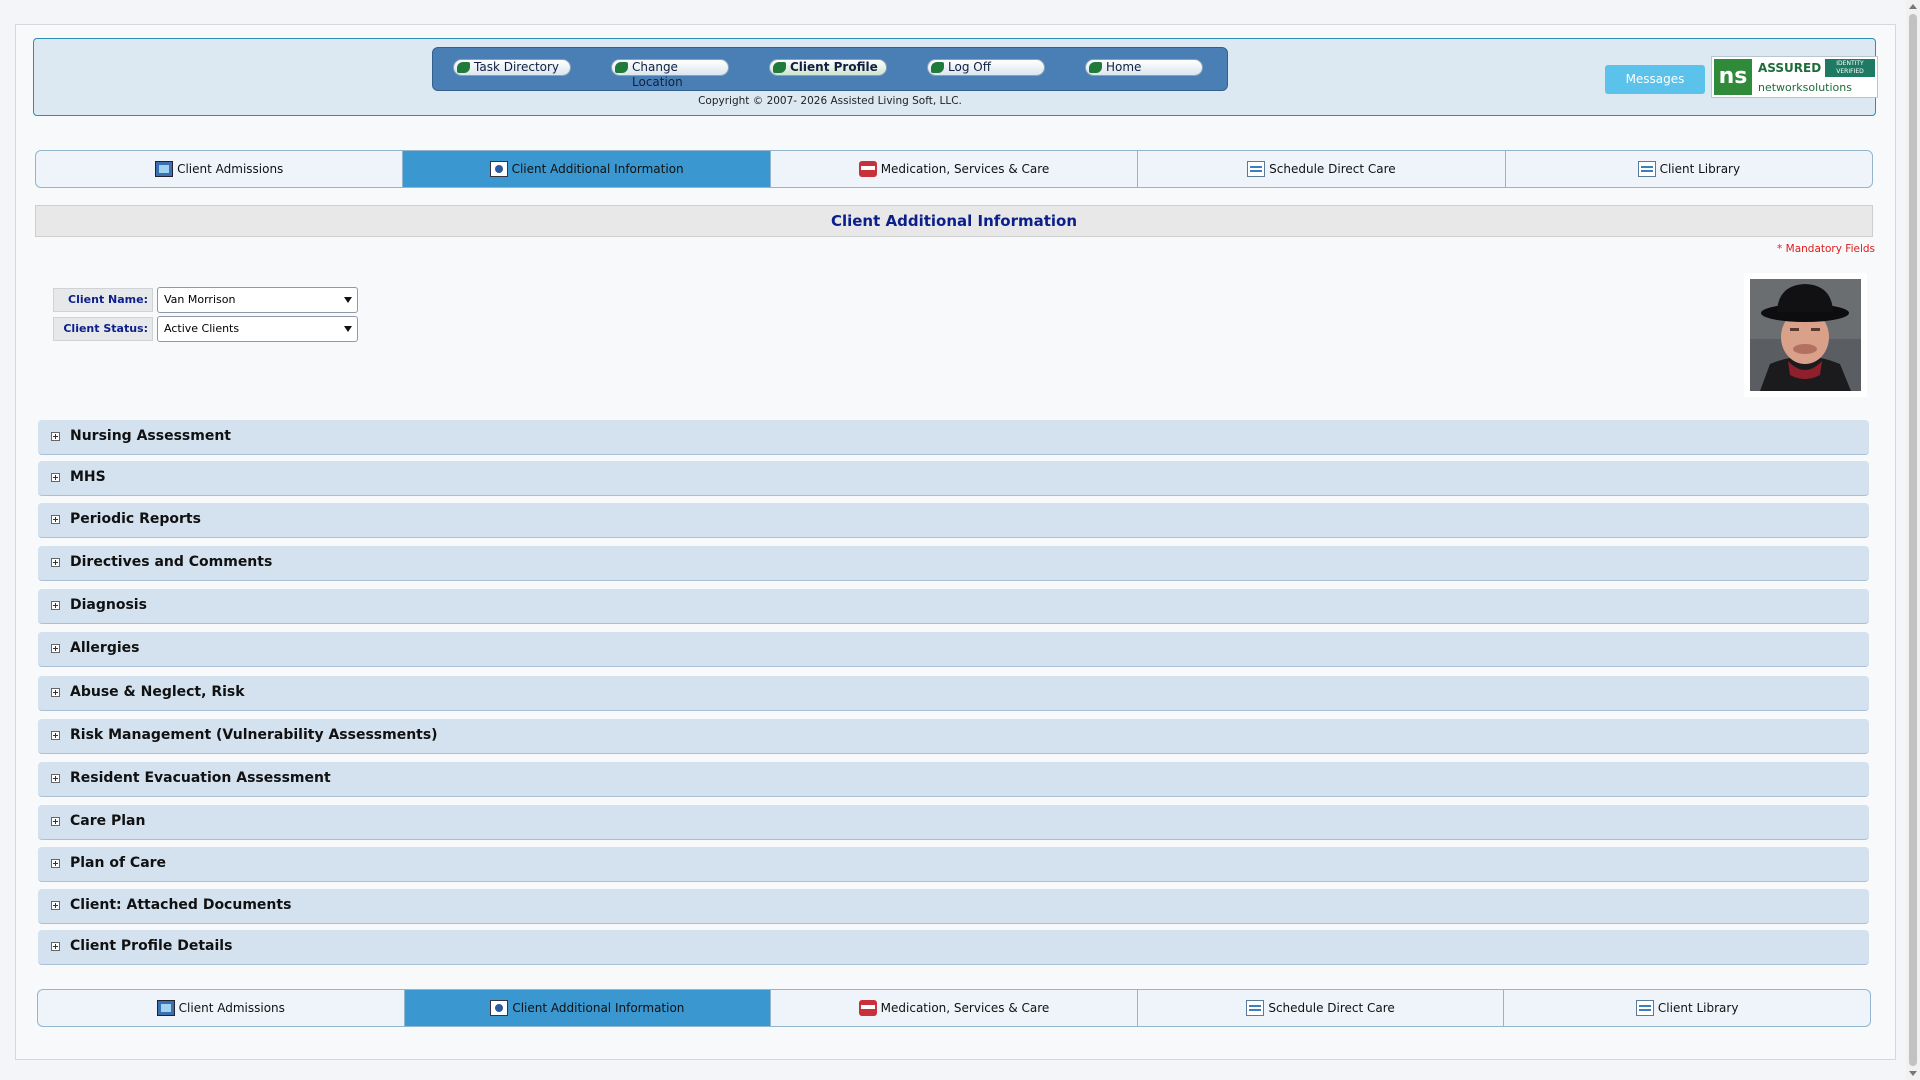  Describe the element at coordinates (657, 74) in the screenshot. I see `change-location-label: Change Location` at that location.